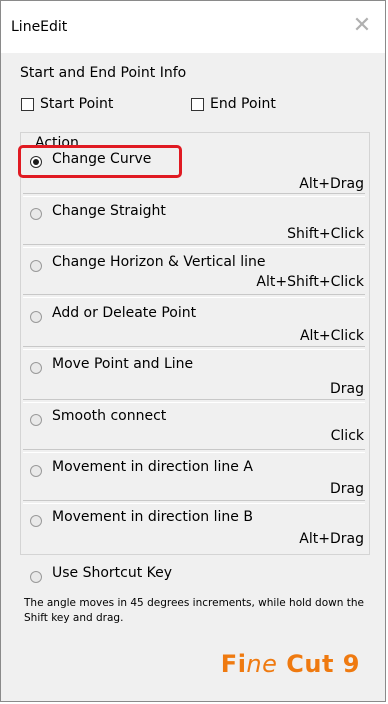  Describe the element at coordinates (36, 368) in the screenshot. I see `radio-move-point-line` at that location.